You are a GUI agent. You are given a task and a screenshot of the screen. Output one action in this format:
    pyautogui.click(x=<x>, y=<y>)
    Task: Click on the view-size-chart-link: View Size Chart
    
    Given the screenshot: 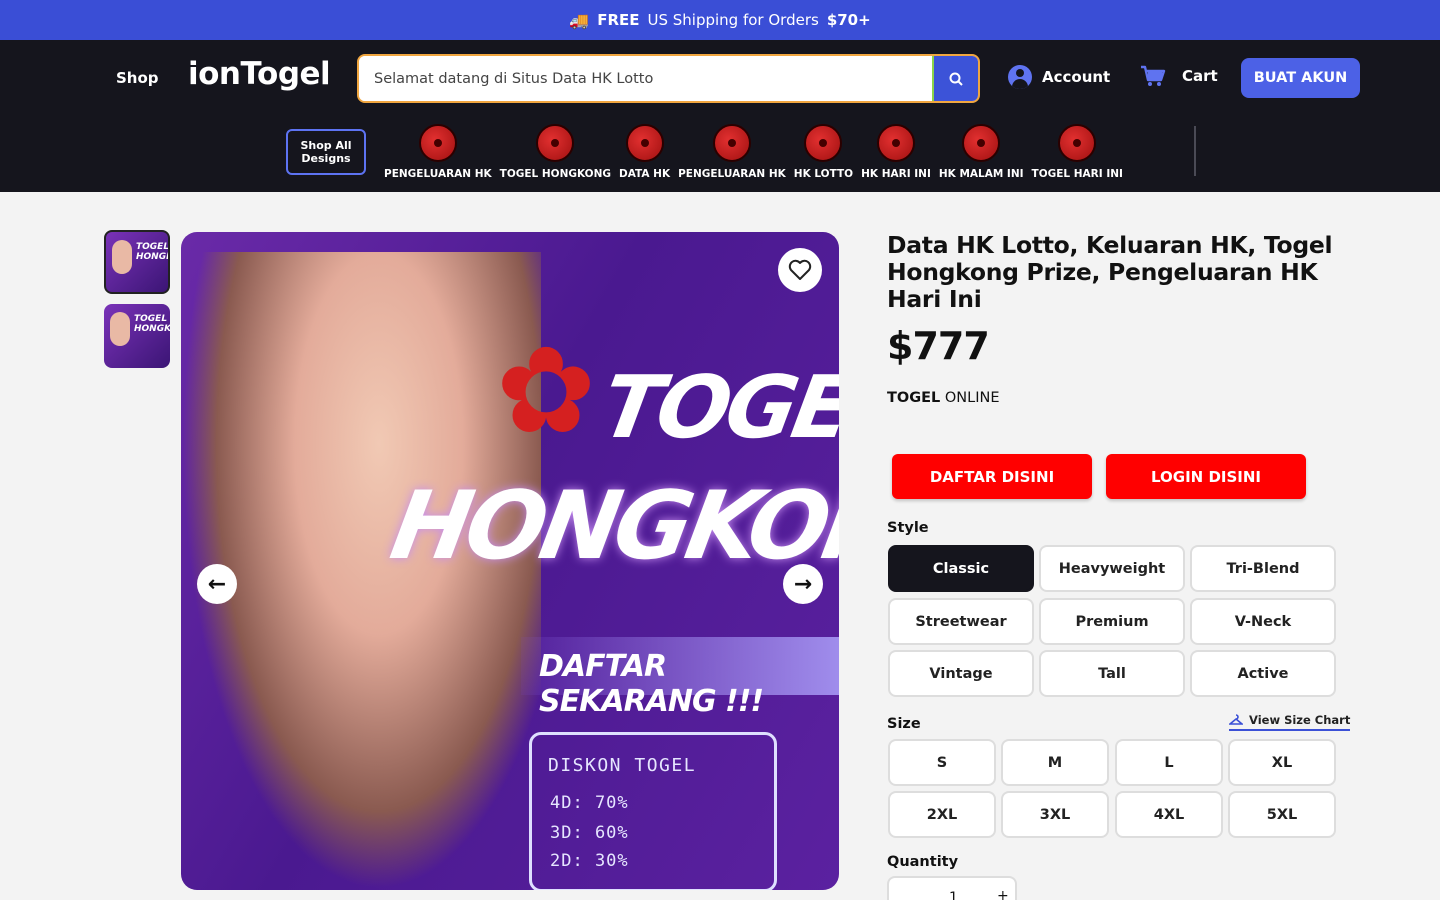 What is the action you would take?
    pyautogui.click(x=1290, y=722)
    